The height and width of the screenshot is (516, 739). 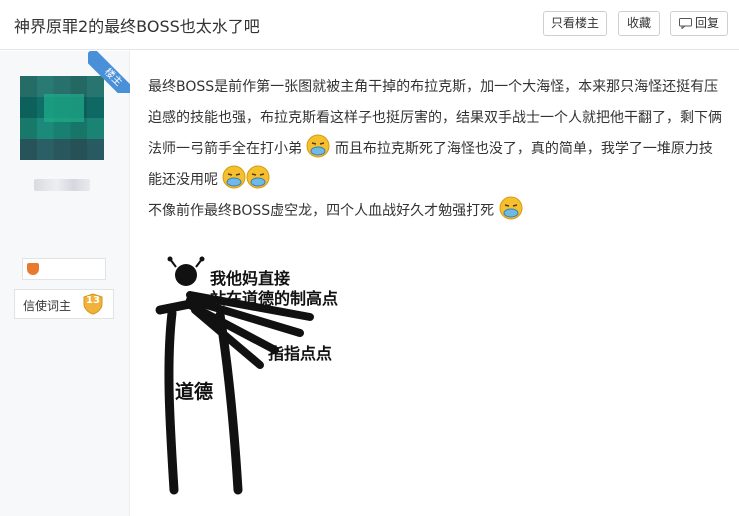 What do you see at coordinates (274, 298) in the screenshot?
I see `meme-caption-line2: 站在道德的制高点` at bounding box center [274, 298].